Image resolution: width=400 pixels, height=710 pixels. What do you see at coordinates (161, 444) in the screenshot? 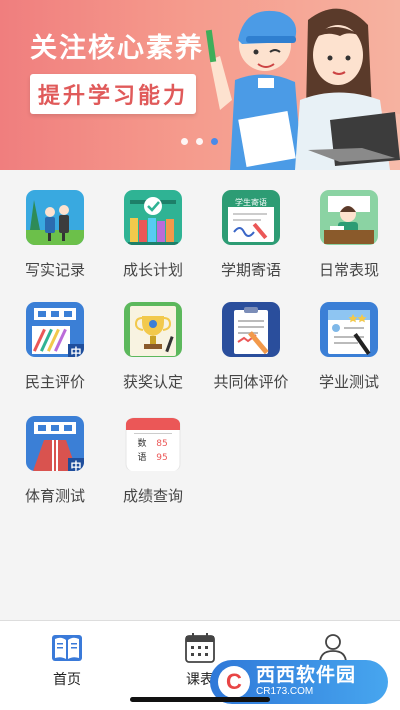
I see `grade-score-math: 85` at bounding box center [161, 444].